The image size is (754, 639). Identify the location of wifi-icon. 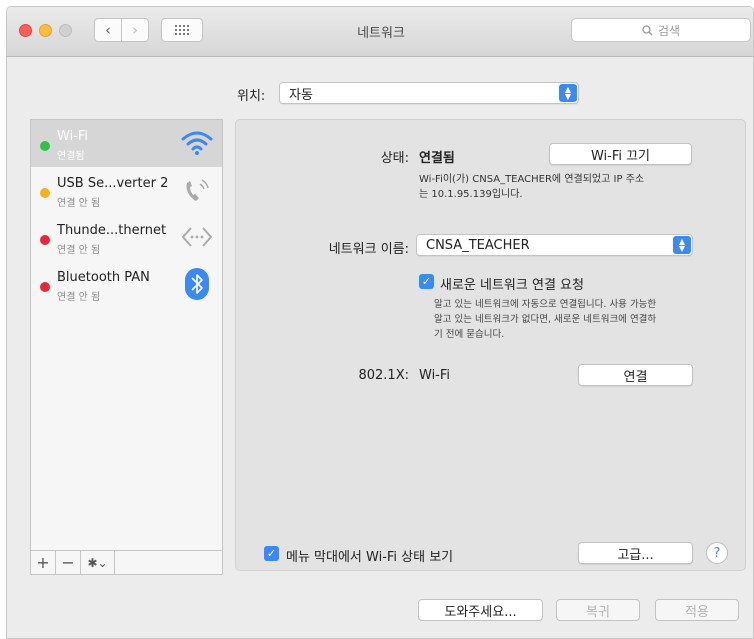
(197, 143).